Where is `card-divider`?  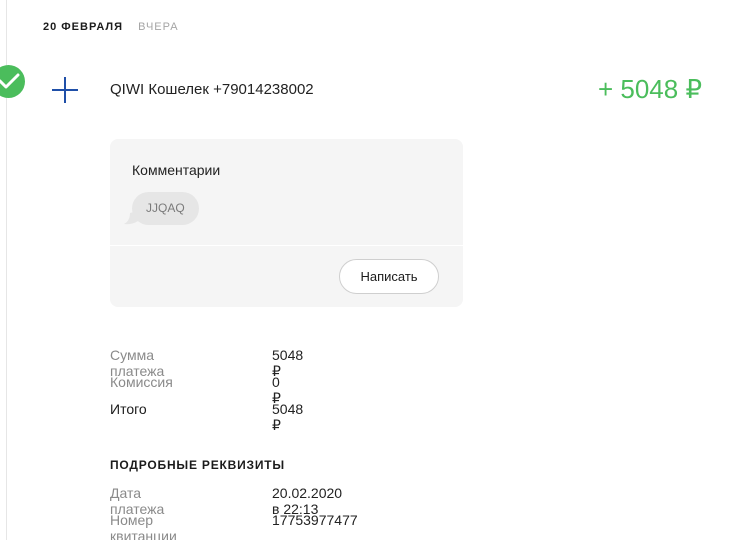 card-divider is located at coordinates (286, 245).